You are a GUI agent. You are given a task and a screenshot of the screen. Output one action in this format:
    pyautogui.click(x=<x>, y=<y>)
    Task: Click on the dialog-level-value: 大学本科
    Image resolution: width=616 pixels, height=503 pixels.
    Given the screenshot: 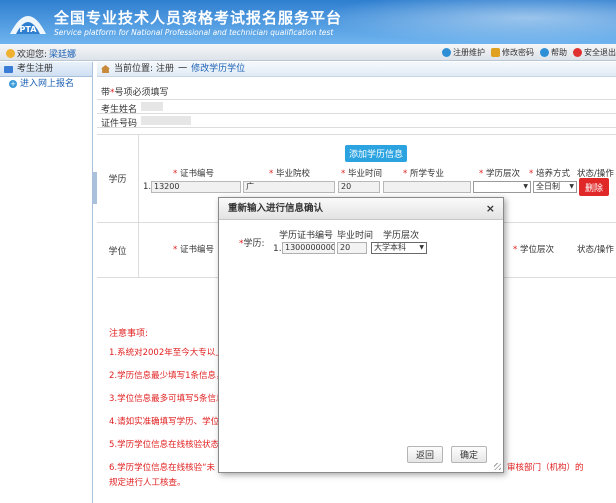 What is the action you would take?
    pyautogui.click(x=390, y=247)
    